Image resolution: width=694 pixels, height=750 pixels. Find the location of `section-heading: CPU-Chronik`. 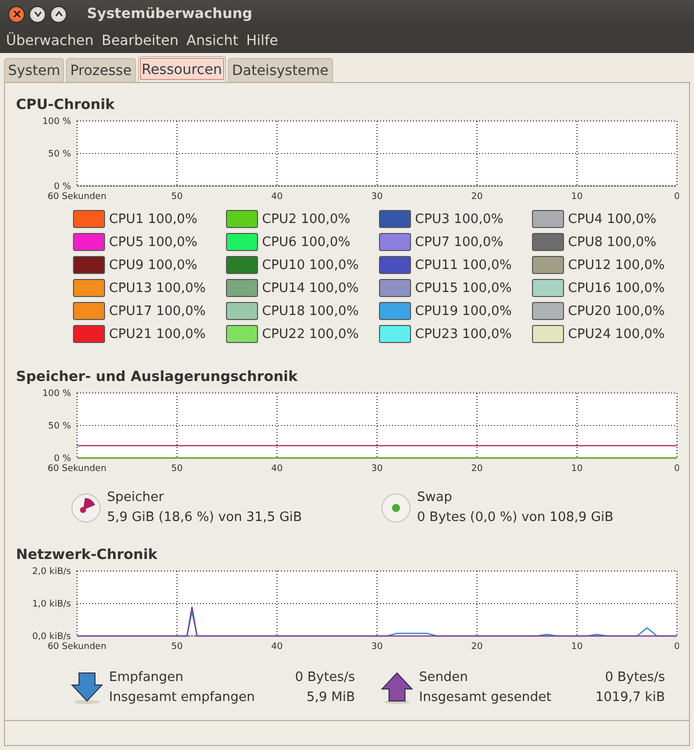

section-heading: CPU-Chronik is located at coordinates (65, 105).